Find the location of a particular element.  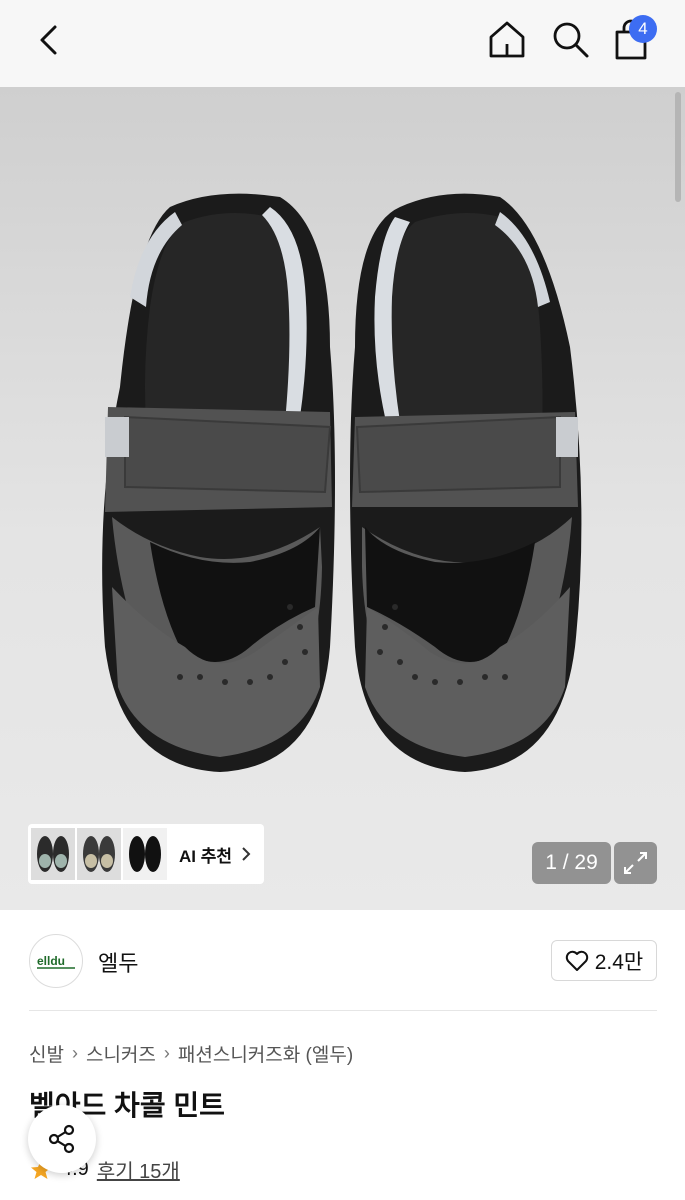

image-counter: 1 / 29 is located at coordinates (571, 863).